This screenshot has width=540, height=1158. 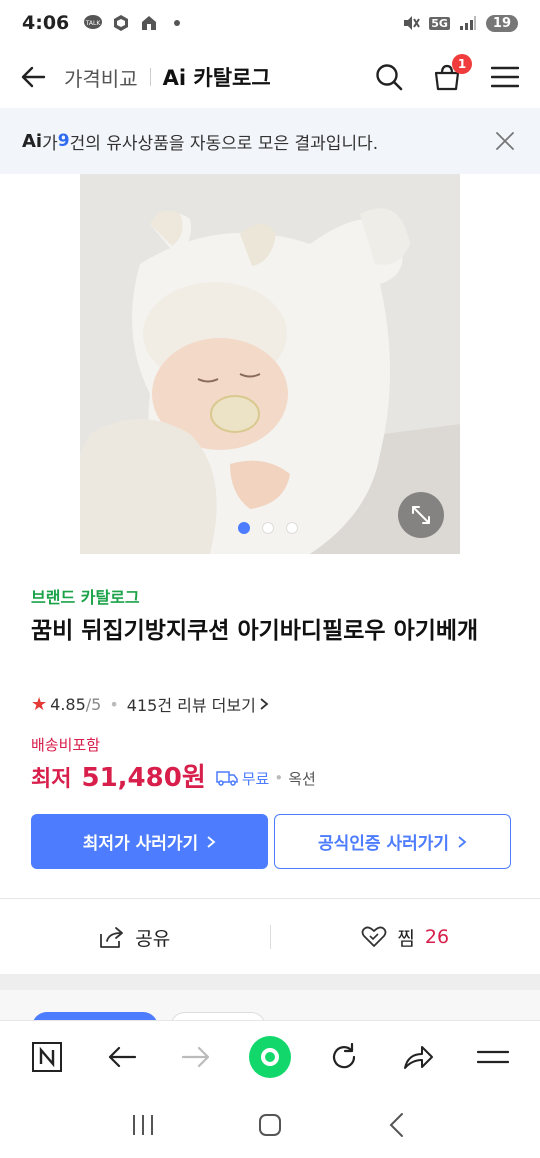 I want to click on header-actions: 1, so click(x=447, y=74).